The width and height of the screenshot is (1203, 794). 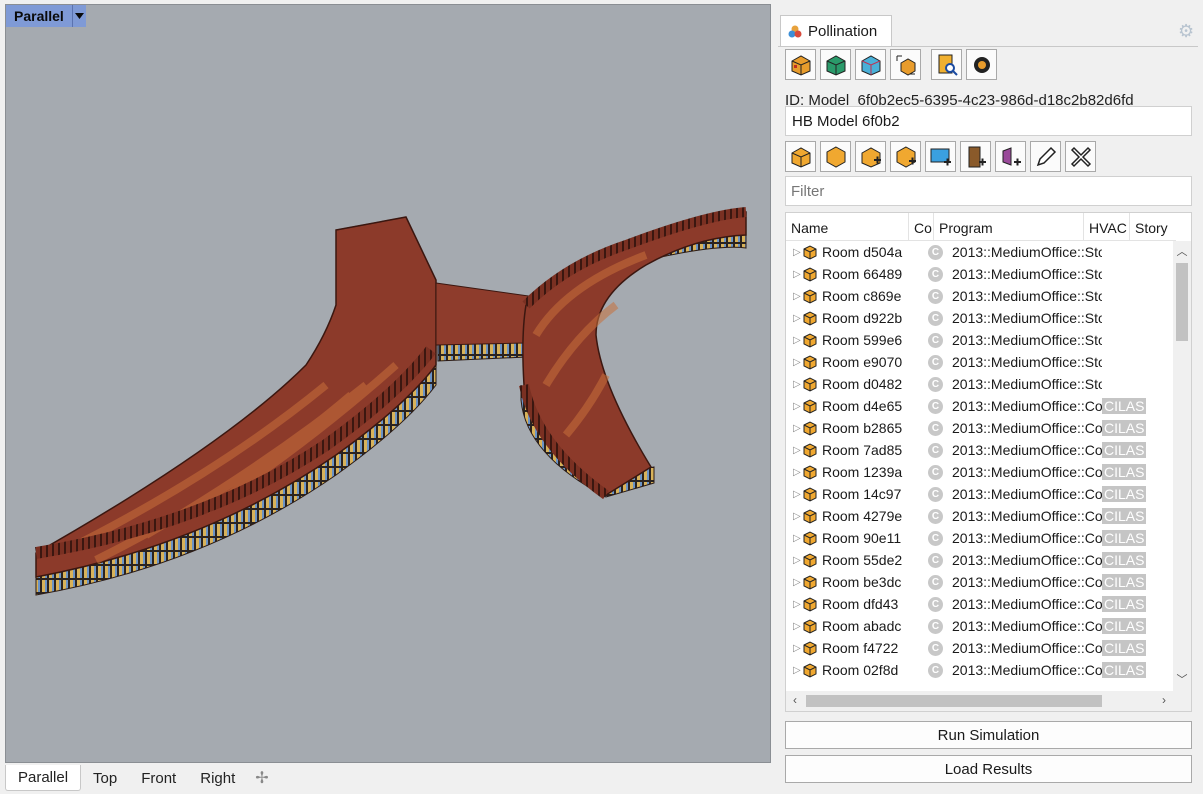 I want to click on viewport-menu-arrow-icon, so click(x=78, y=16).